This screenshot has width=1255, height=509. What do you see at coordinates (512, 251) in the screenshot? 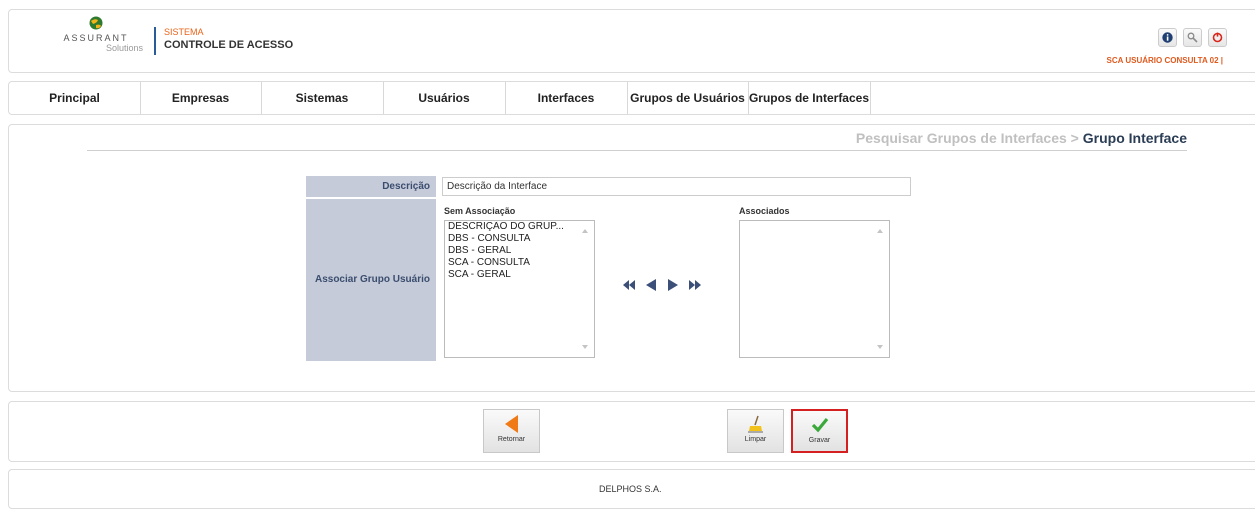
I see `list-item: DBS - GERAL` at bounding box center [512, 251].